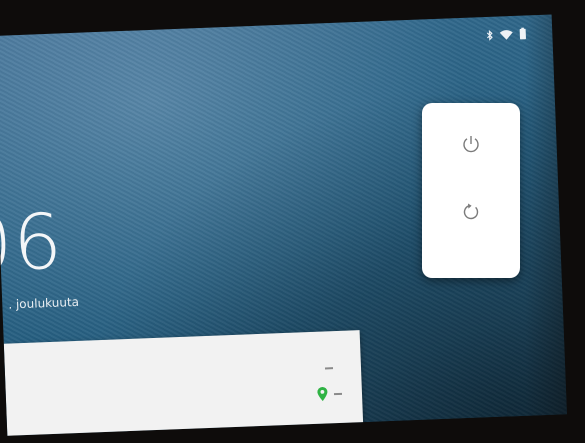  I want to click on power-icon, so click(471, 146).